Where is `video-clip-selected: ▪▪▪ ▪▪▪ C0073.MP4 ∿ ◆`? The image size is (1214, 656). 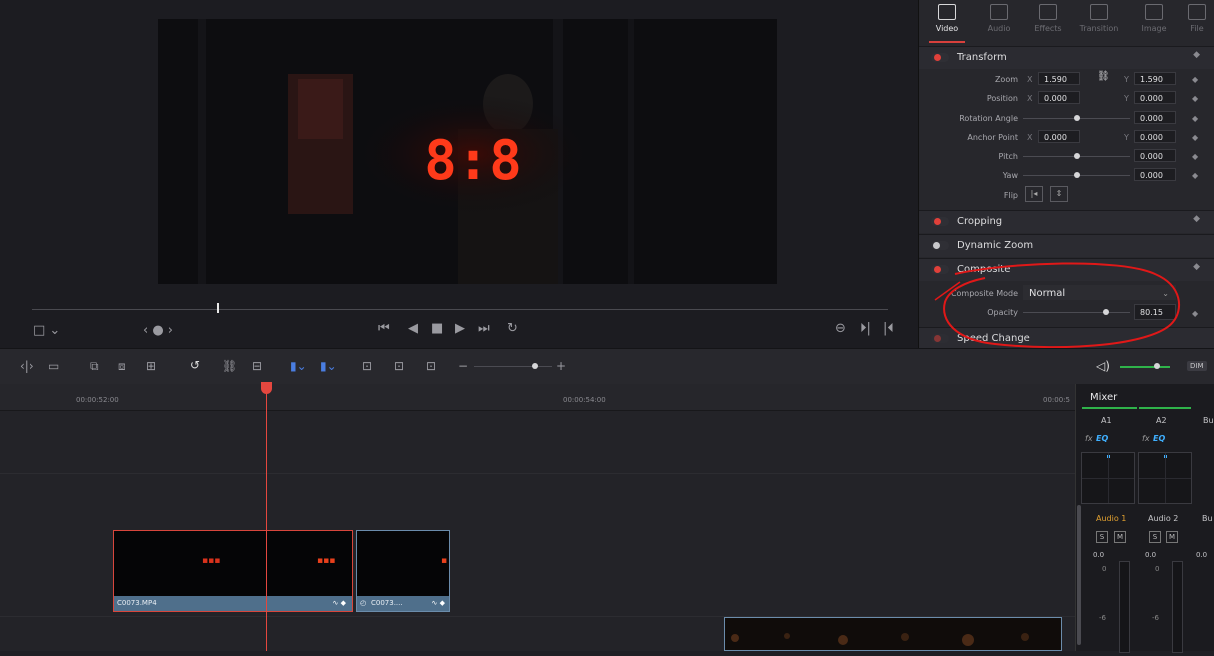 video-clip-selected: ▪▪▪ ▪▪▪ C0073.MP4 ∿ ◆ is located at coordinates (233, 571).